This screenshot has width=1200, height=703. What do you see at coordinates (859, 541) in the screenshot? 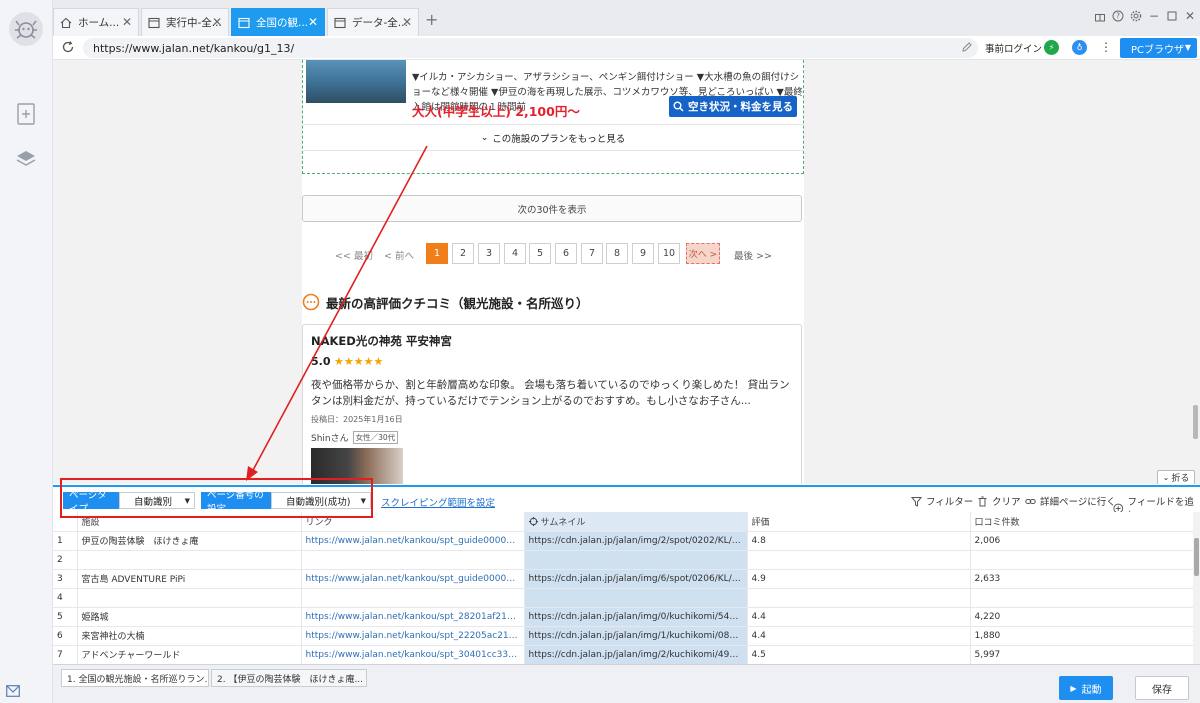
I see `cell-rating: 4.8` at bounding box center [859, 541].